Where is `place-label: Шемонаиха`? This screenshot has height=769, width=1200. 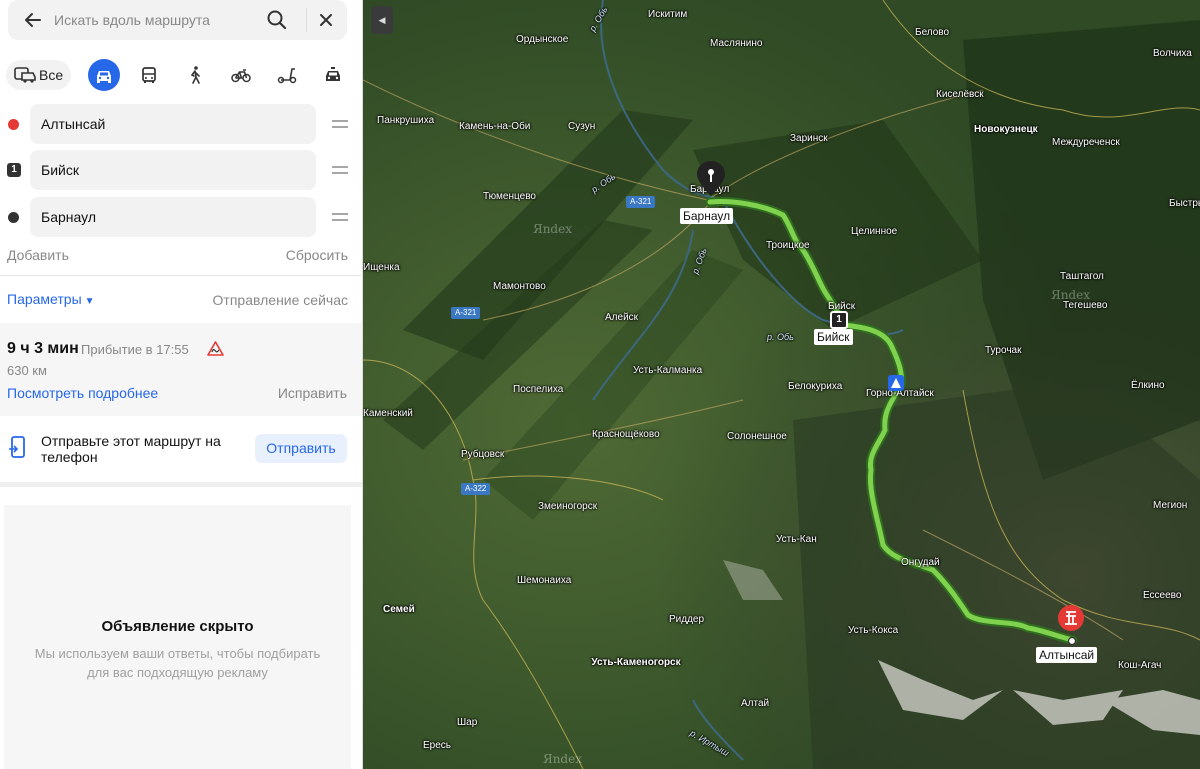 place-label: Шемонаиха is located at coordinates (544, 580).